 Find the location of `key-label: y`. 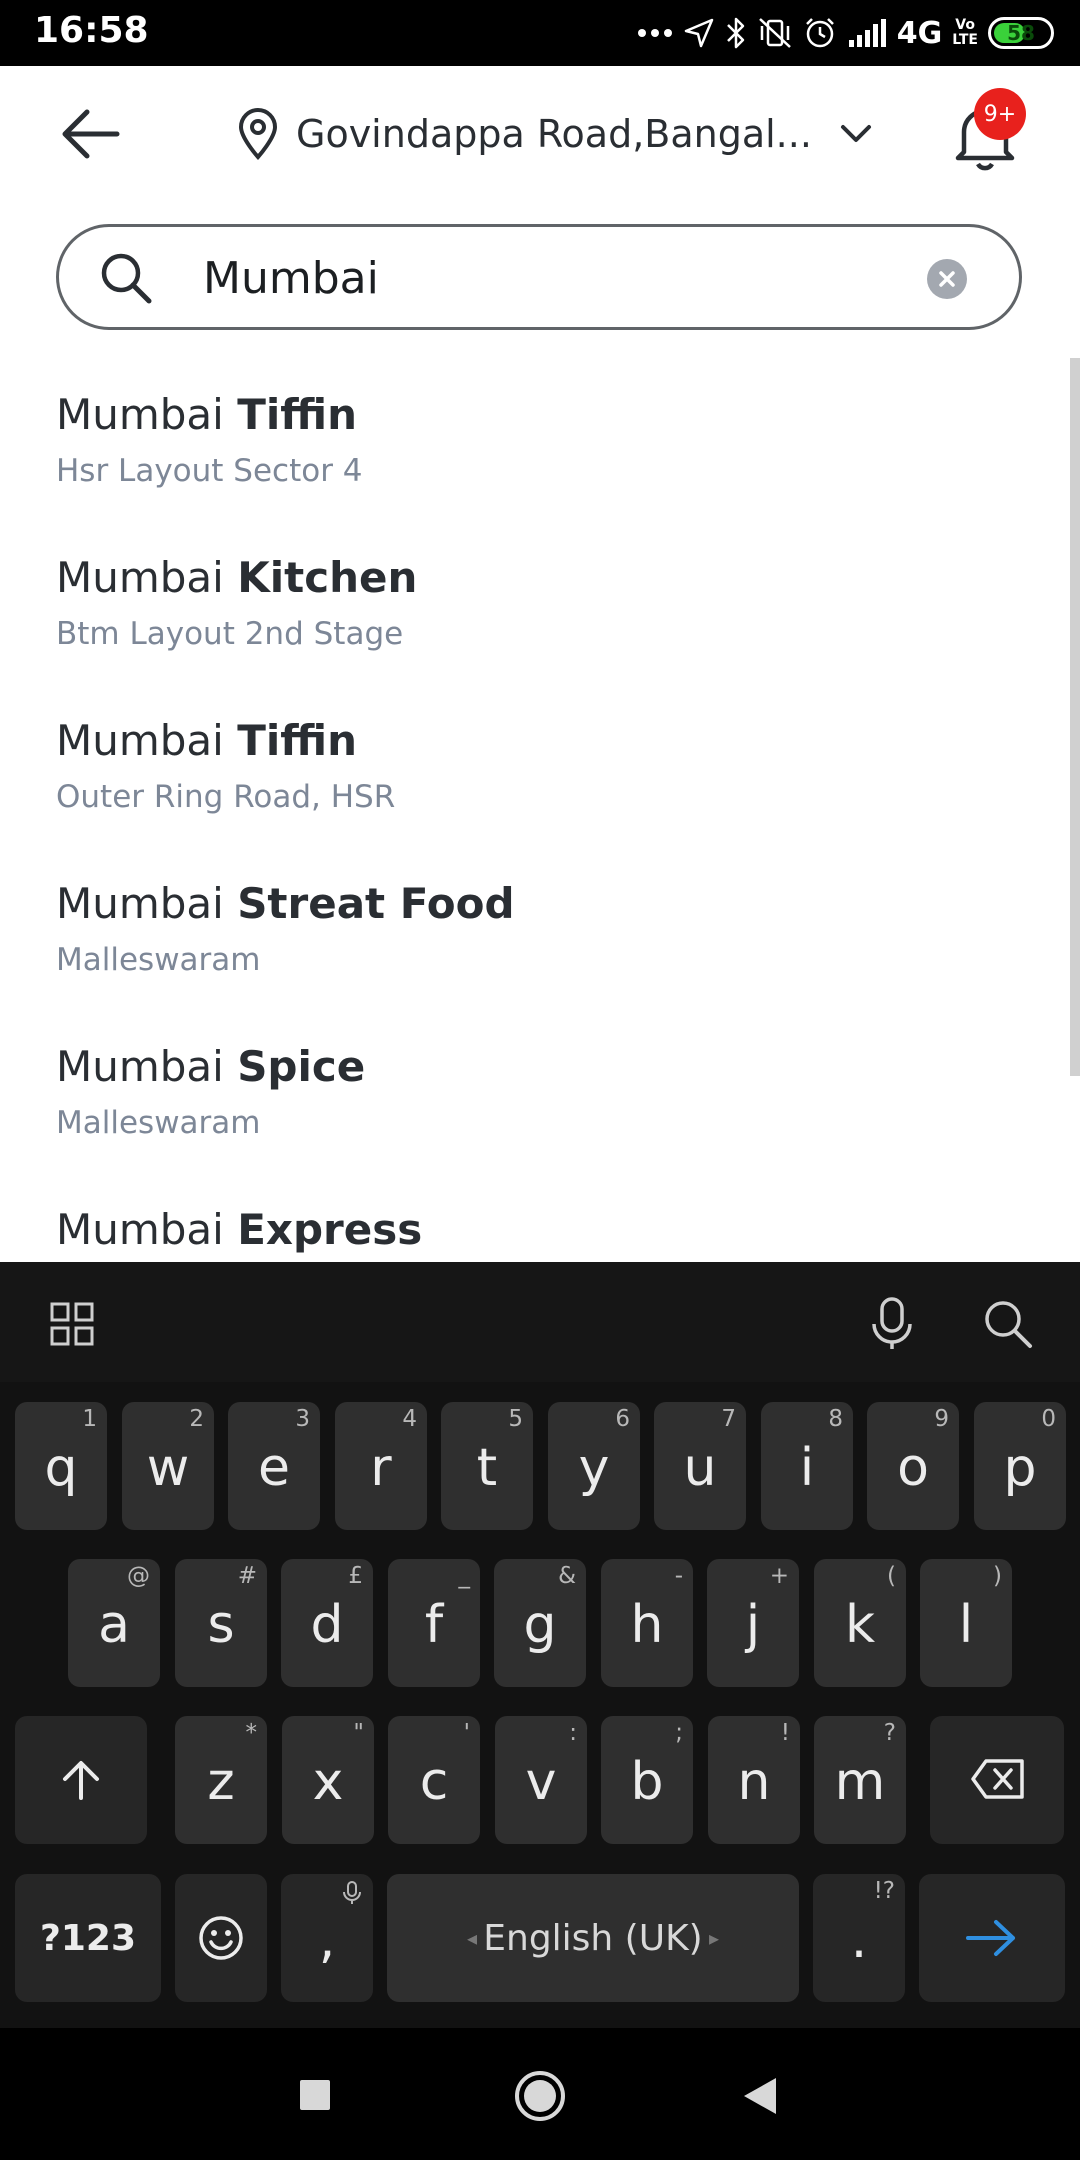

key-label: y is located at coordinates (594, 1468).